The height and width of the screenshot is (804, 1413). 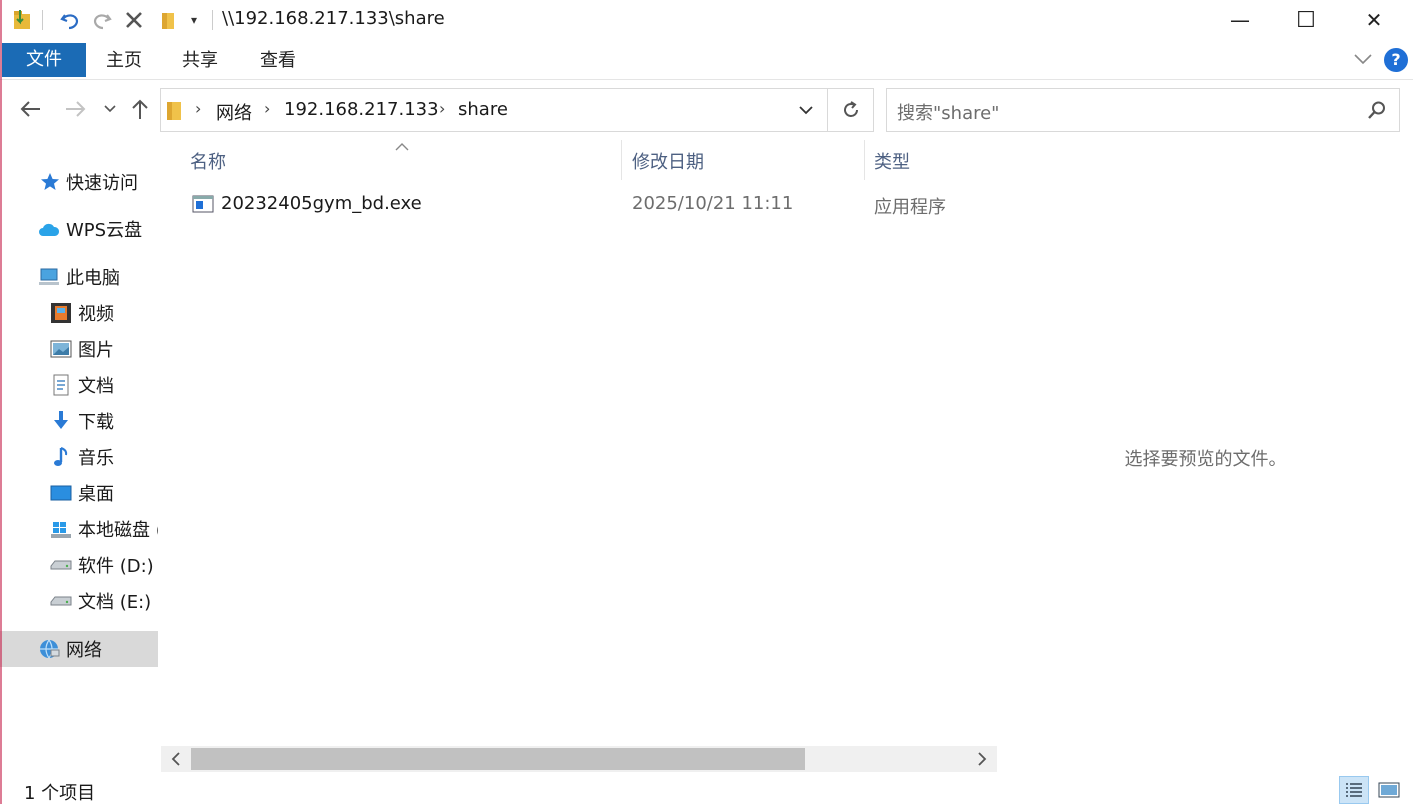 I want to click on forward-button, so click(x=75, y=109).